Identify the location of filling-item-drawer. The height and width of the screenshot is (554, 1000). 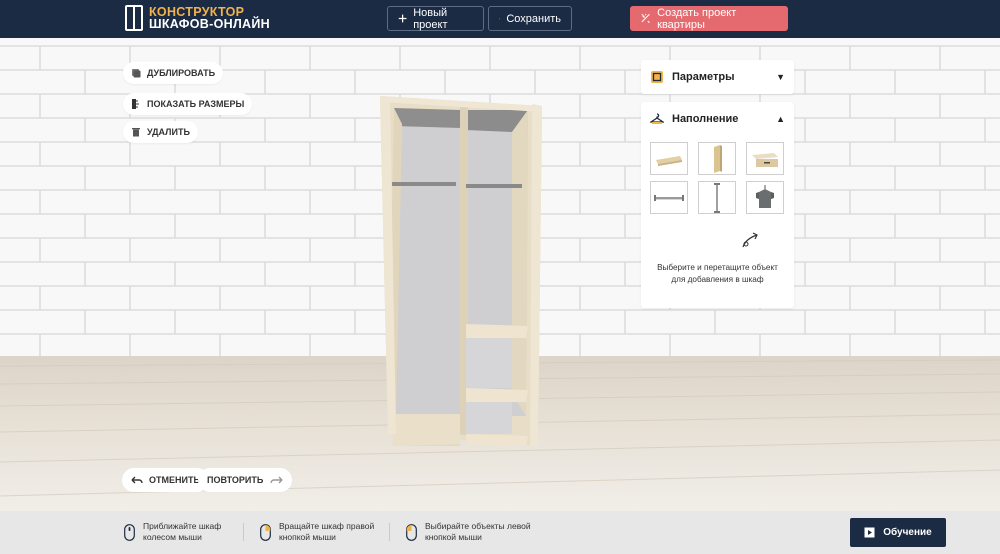
(765, 158).